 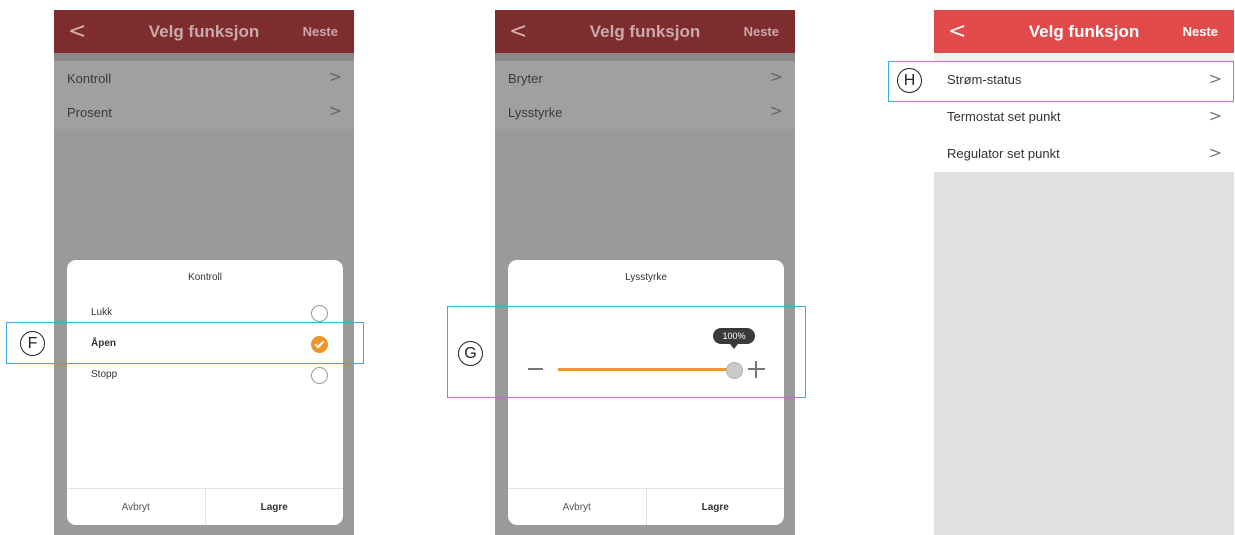 What do you see at coordinates (1084, 116) in the screenshot?
I see `list-item: Termostat set punkt >` at bounding box center [1084, 116].